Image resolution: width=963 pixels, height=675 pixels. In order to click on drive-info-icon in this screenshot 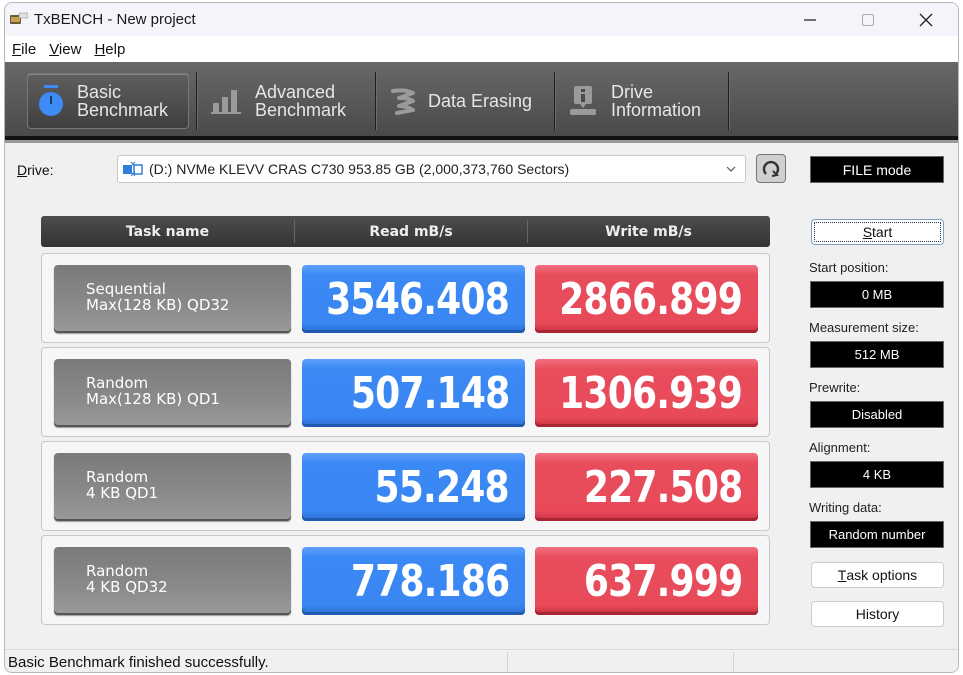, I will do `click(583, 100)`.